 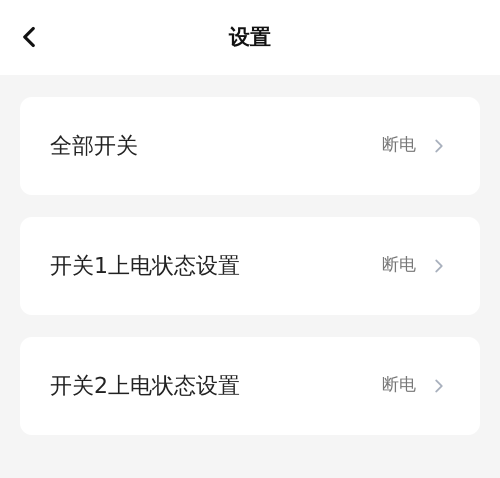 I want to click on setting-label: 开关2上电状态设置, so click(x=145, y=386).